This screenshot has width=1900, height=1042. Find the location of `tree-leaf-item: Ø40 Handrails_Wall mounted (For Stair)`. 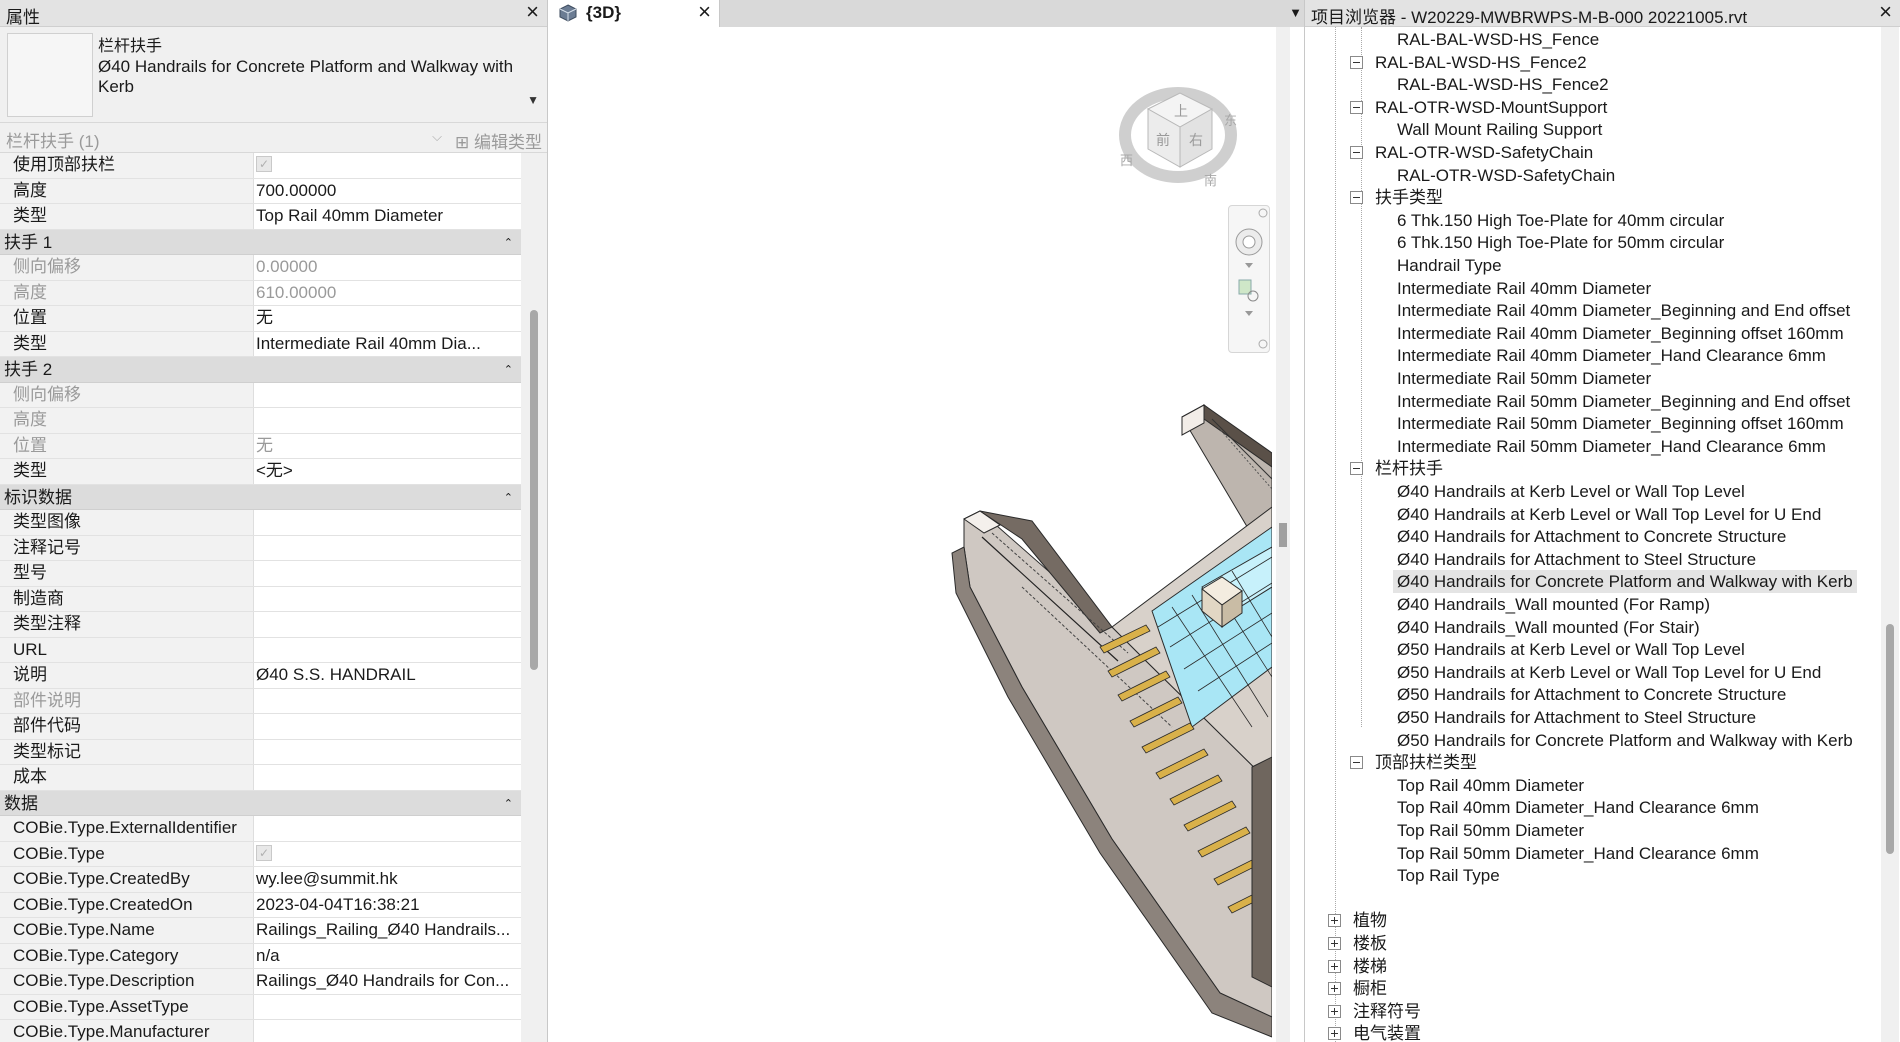

tree-leaf-item: Ø40 Handrails_Wall mounted (For Stair) is located at coordinates (1548, 627).